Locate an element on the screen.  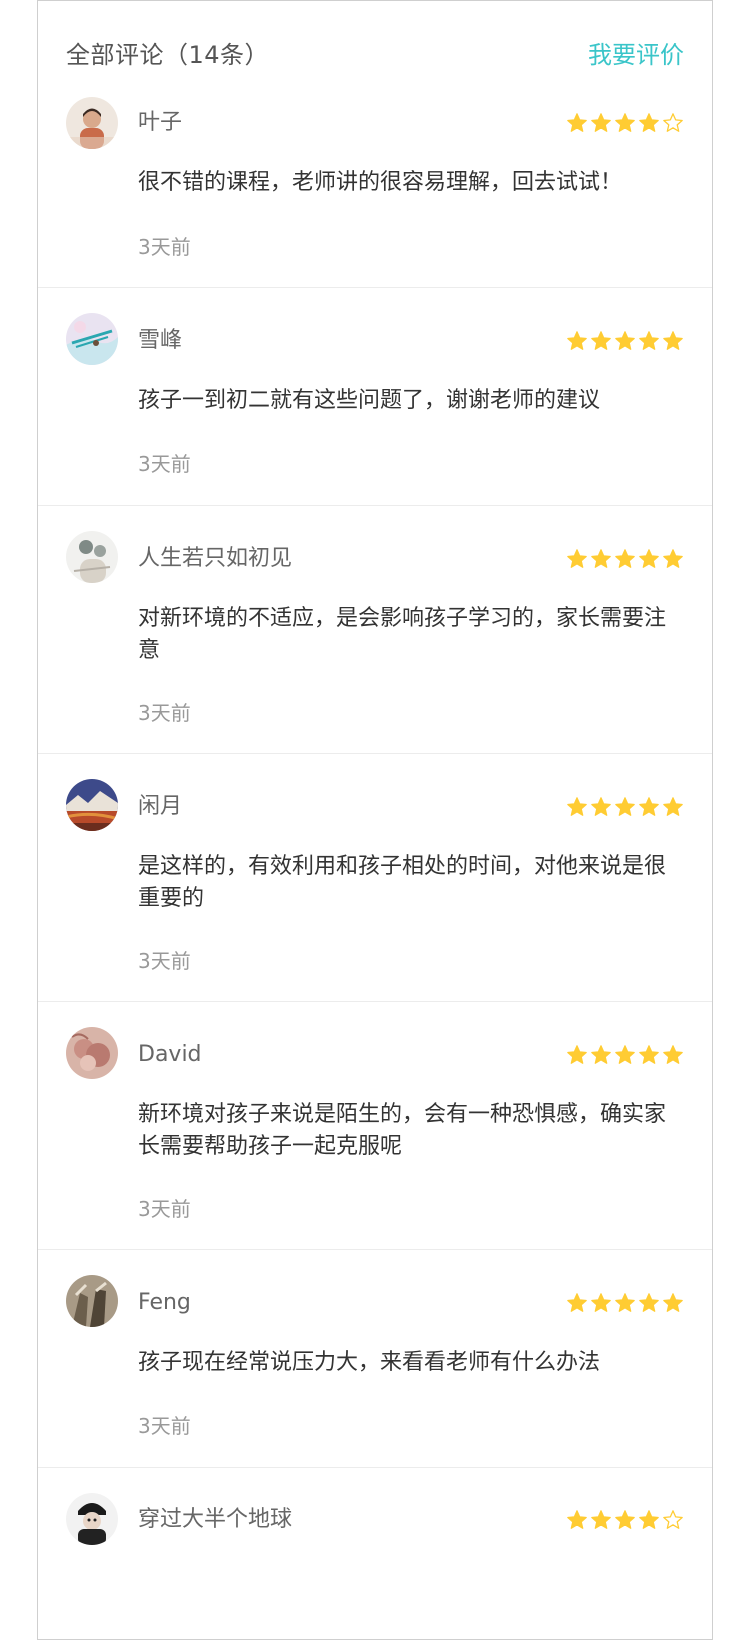
comment-text: 是这样的，有效利用和孩子相处的时间，对他来说是很重要的 is located at coordinates (402, 882).